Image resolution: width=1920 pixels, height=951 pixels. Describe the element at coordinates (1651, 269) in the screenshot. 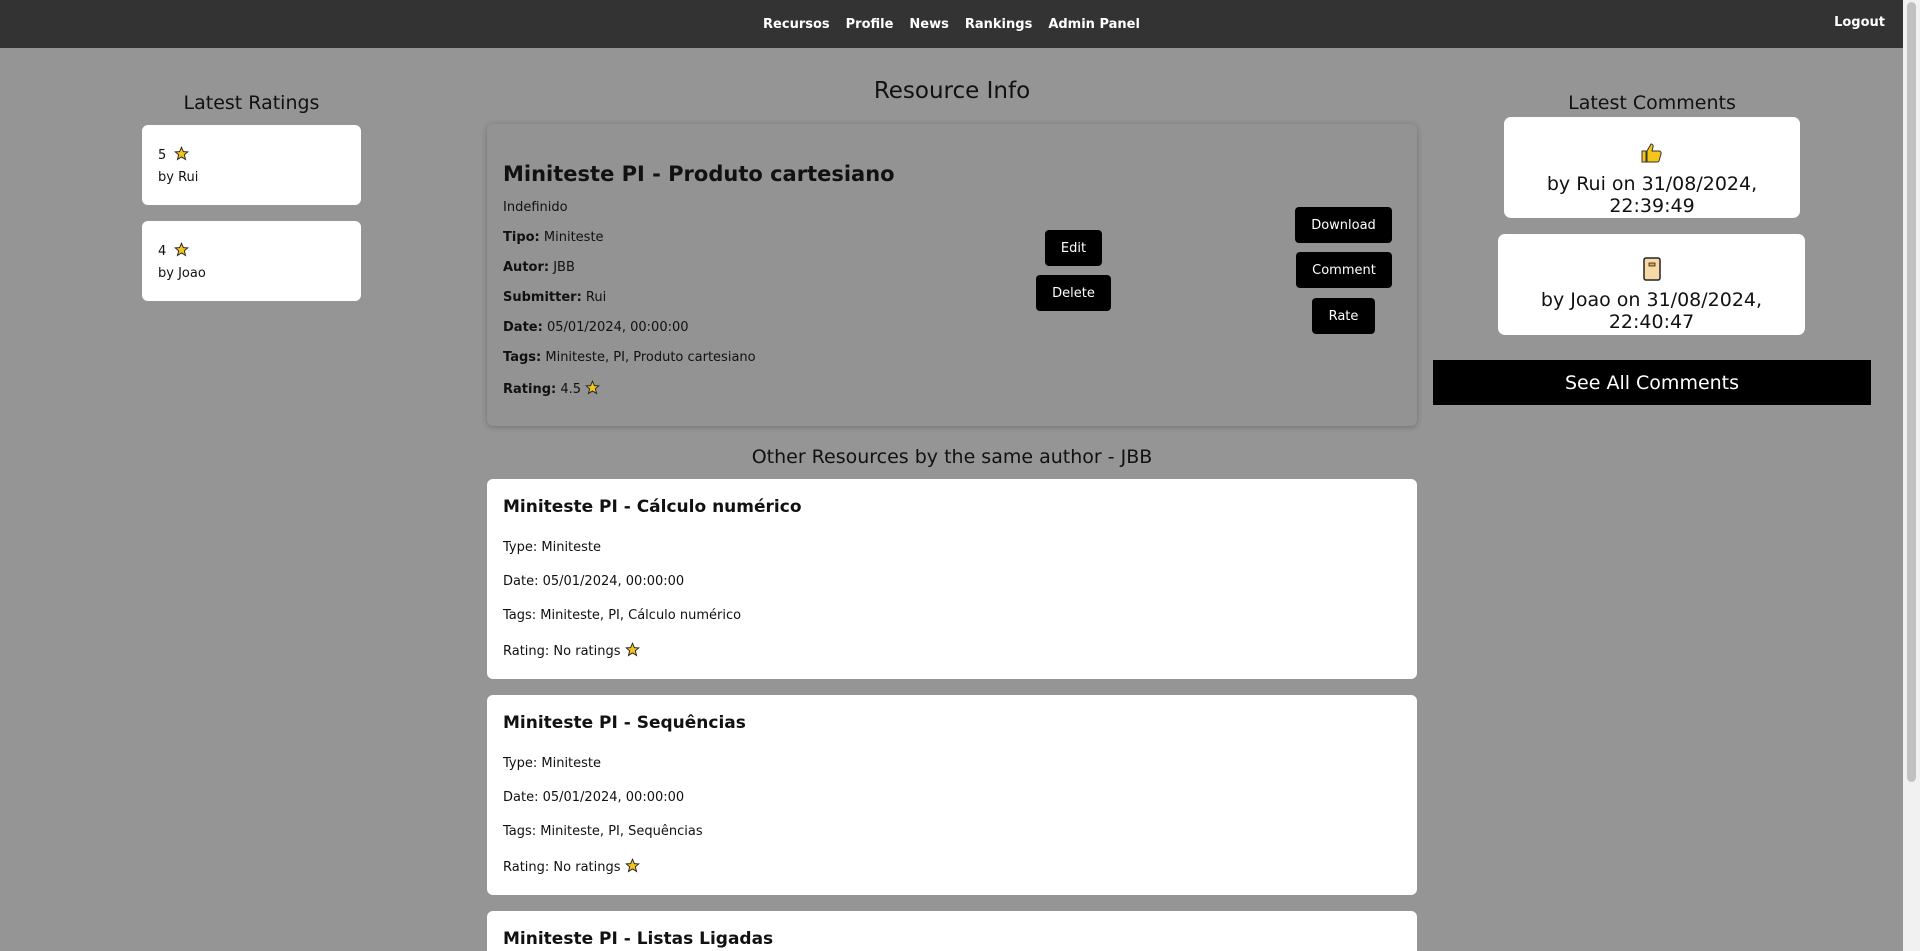

I see `notebook-icon` at that location.